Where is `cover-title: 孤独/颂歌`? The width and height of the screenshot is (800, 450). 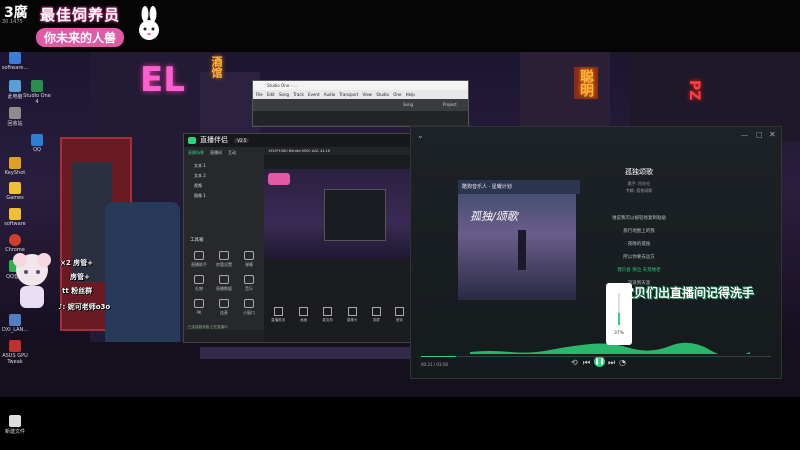 cover-title: 孤独/颂歌 is located at coordinates (494, 216).